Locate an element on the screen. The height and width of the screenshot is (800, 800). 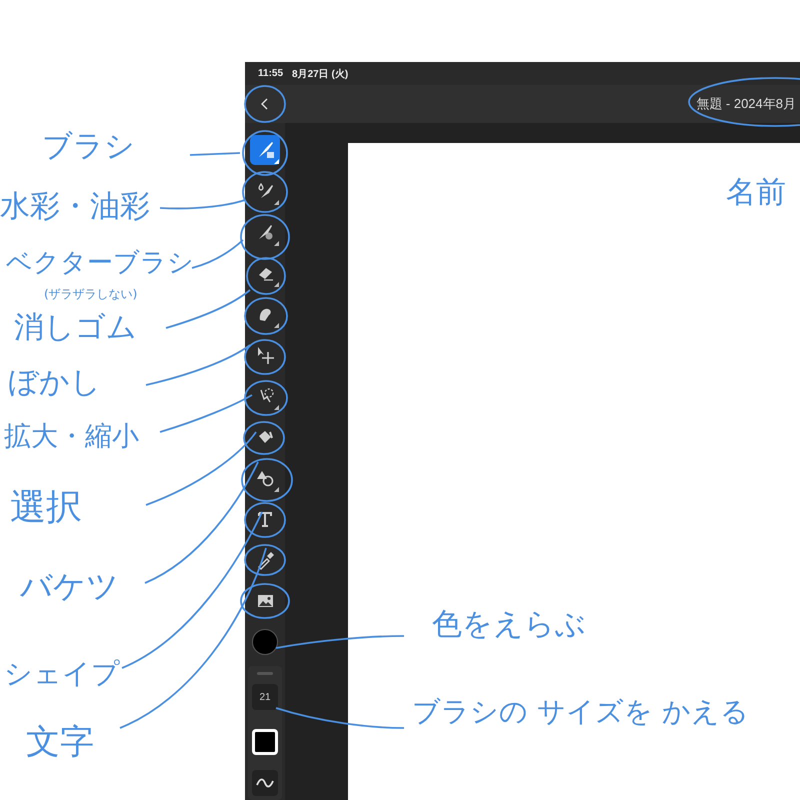
handwritten-label: ベクターブラシ is located at coordinates (100, 263).